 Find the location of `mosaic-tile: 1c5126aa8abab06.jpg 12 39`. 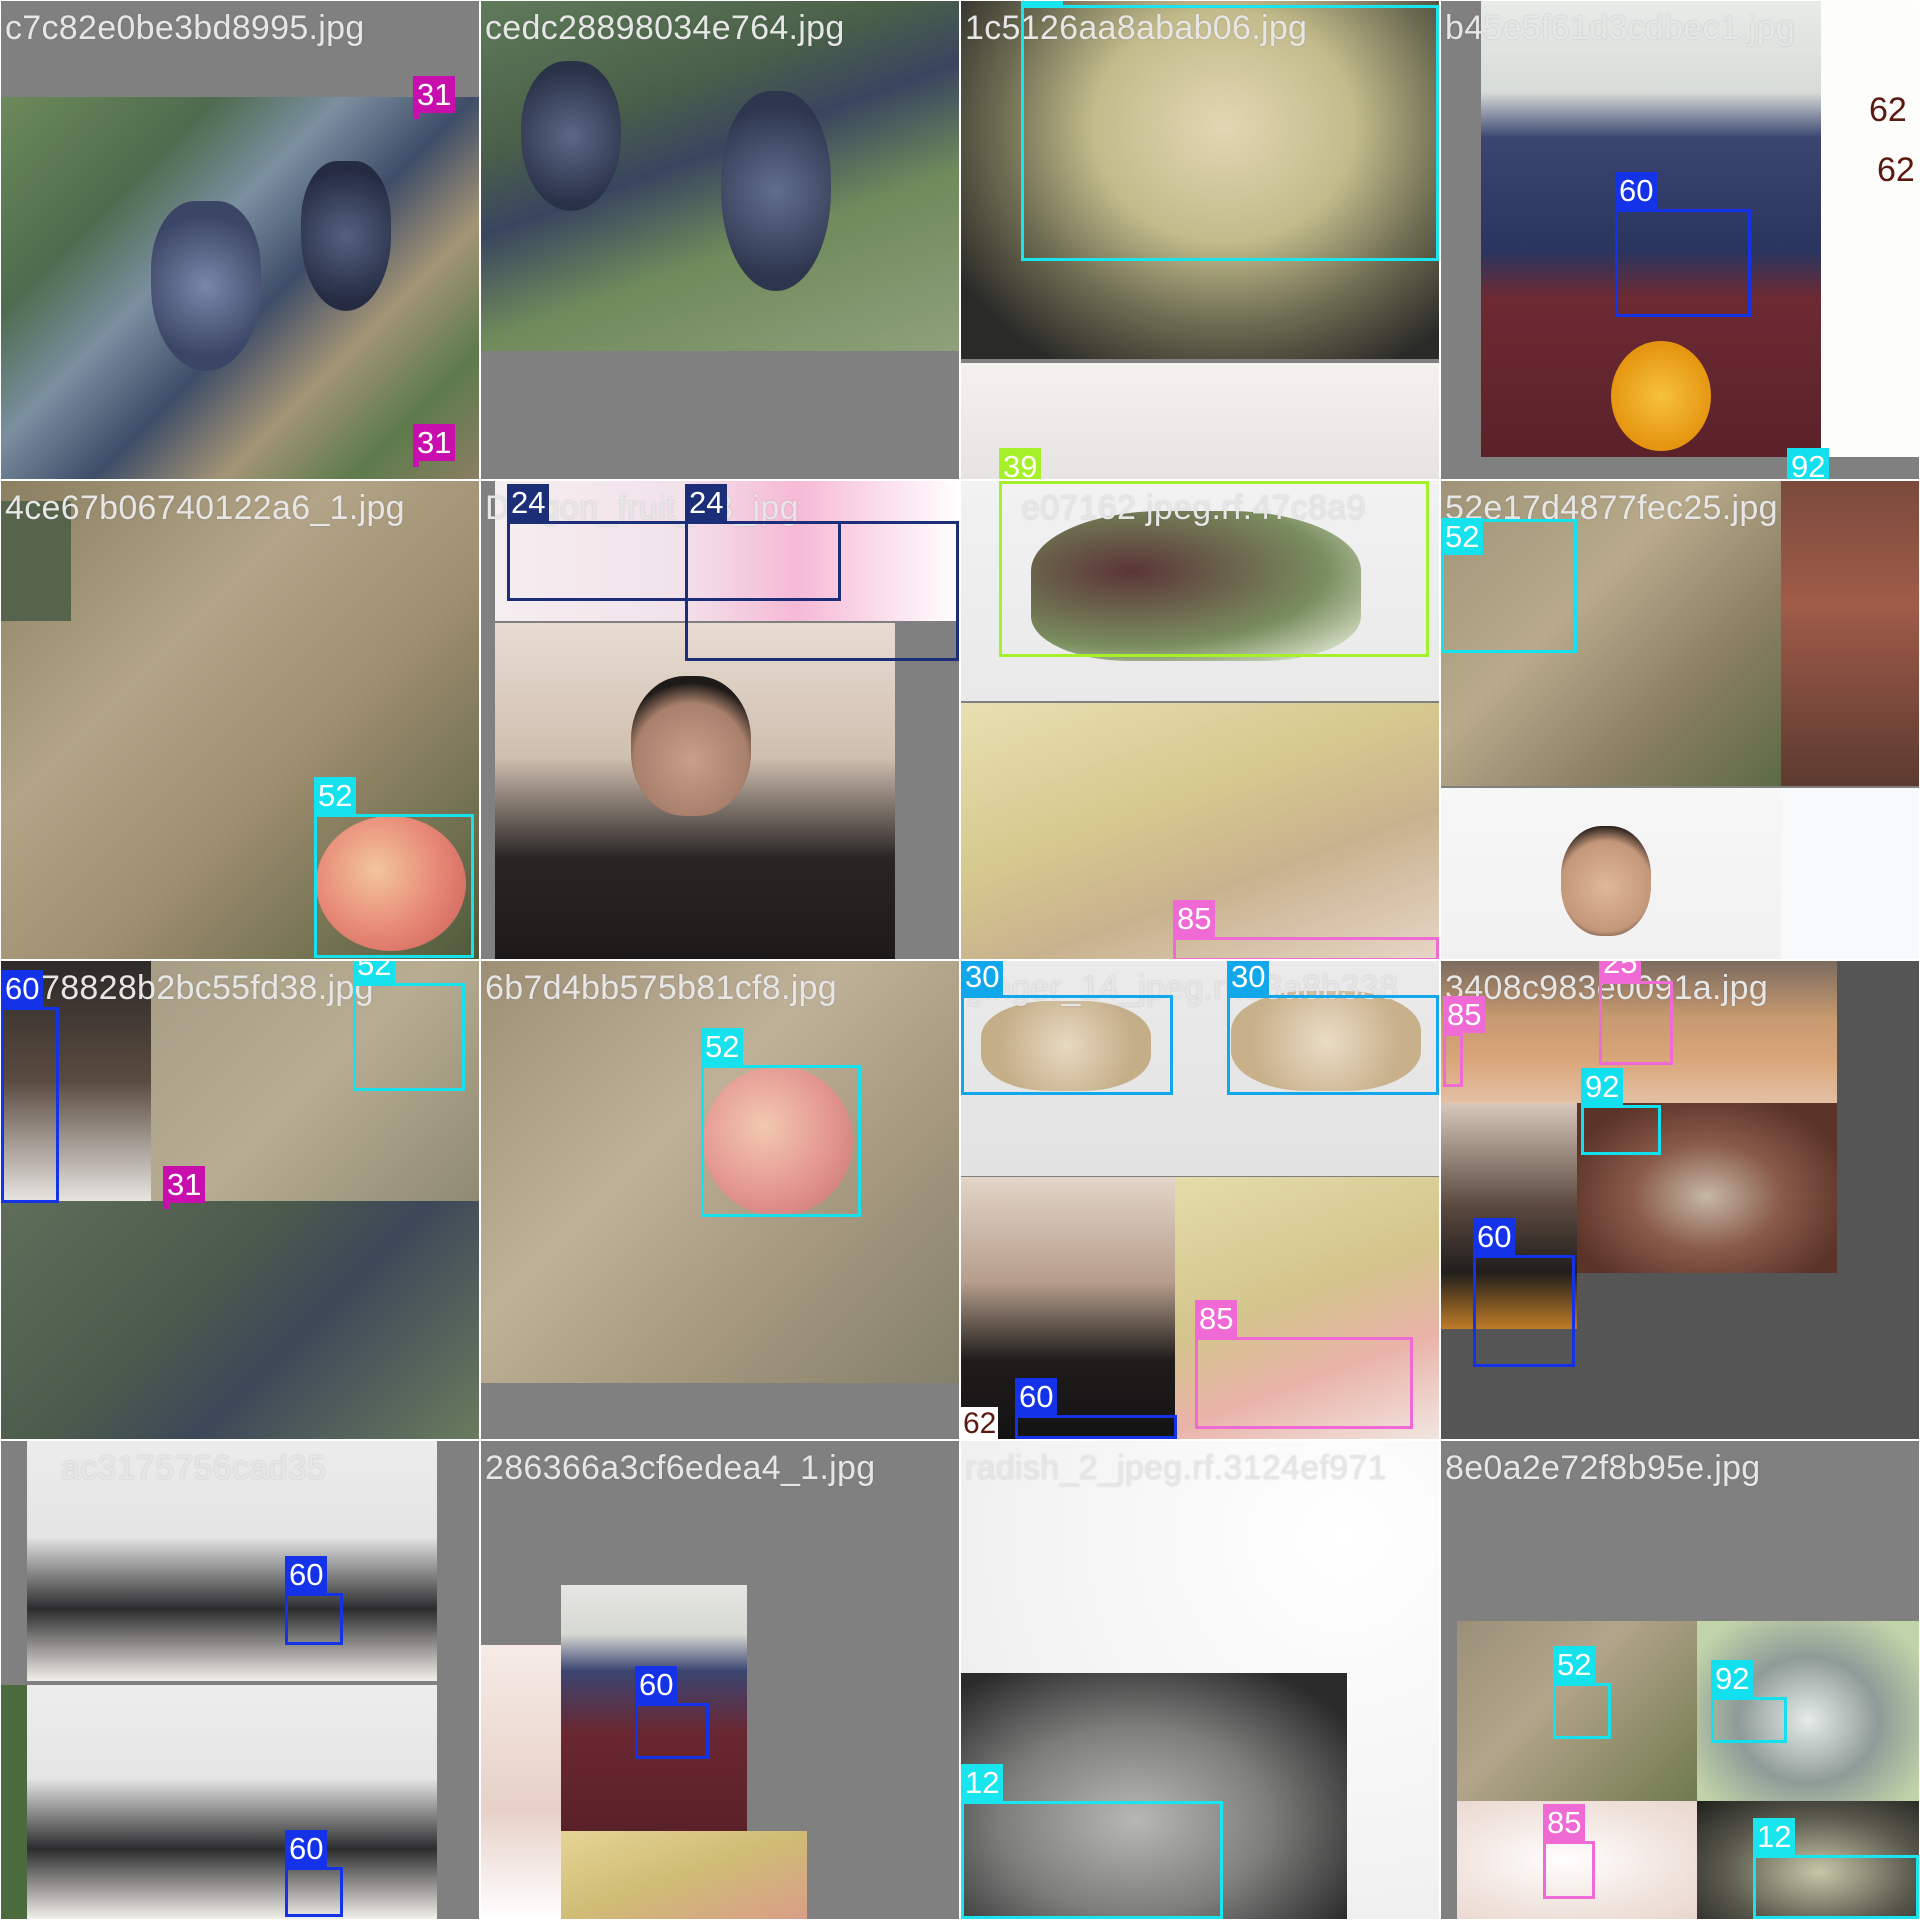

mosaic-tile: 1c5126aa8abab06.jpg 12 39 is located at coordinates (1200, 240).